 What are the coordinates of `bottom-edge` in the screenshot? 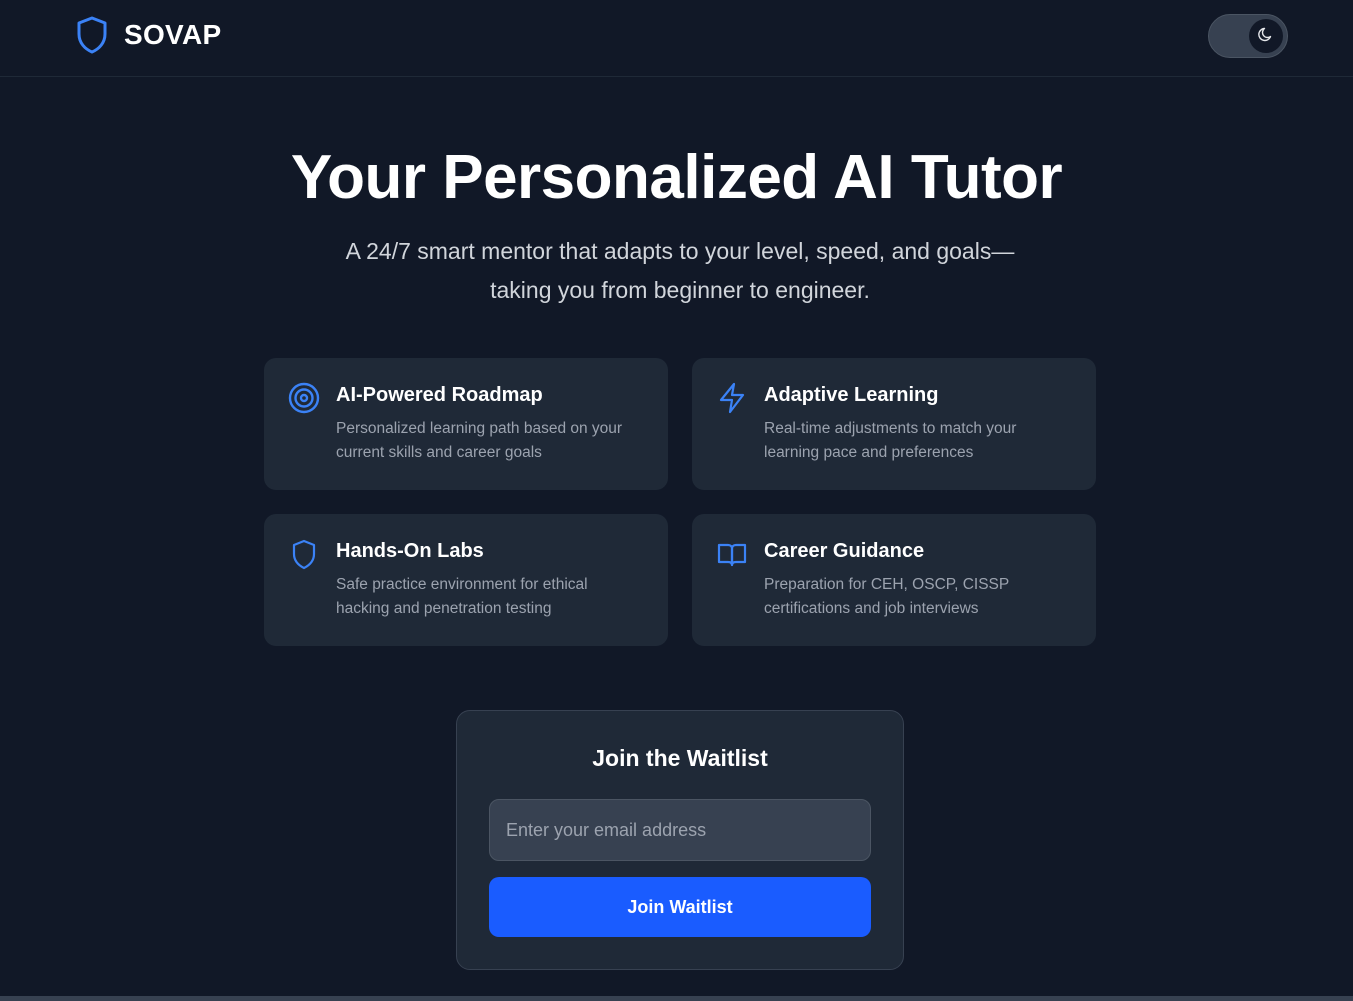 It's located at (676, 998).